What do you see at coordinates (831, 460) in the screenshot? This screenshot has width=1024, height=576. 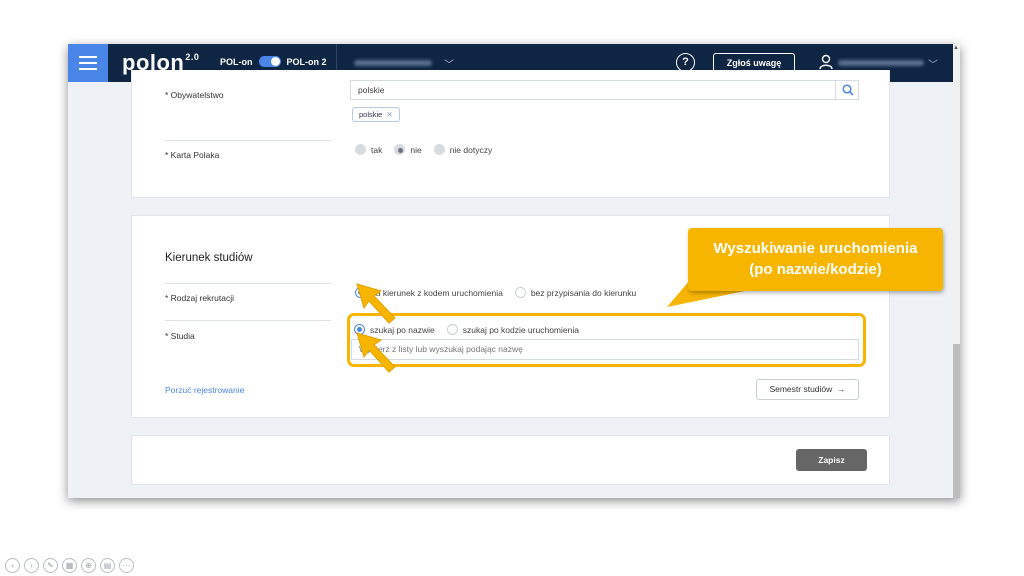 I see `save-button: Zapisz` at bounding box center [831, 460].